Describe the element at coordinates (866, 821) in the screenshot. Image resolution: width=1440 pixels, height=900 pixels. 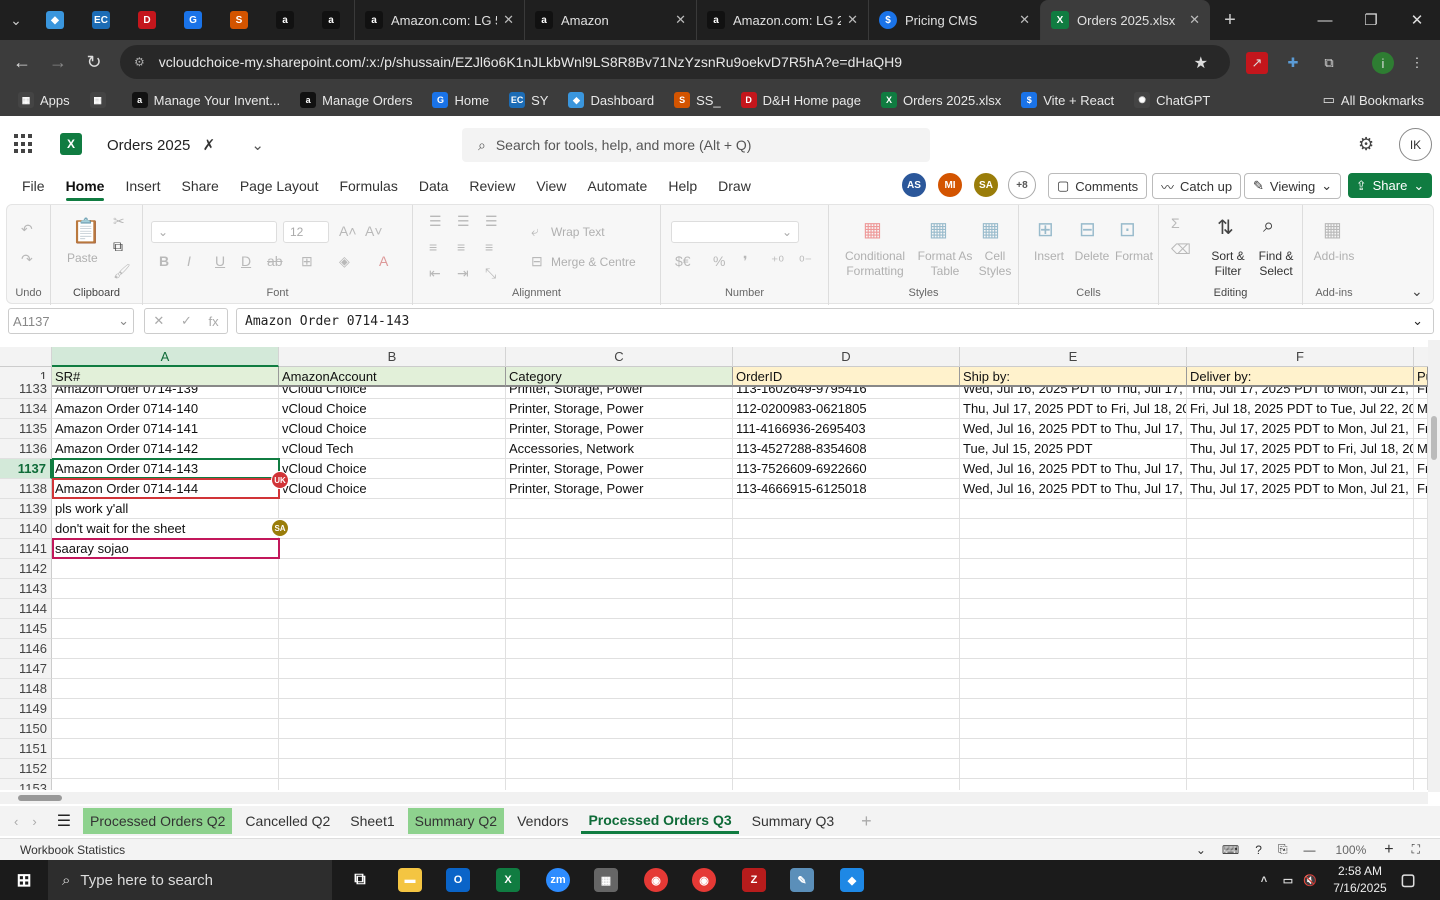
I see `add-sheet-plus-icon: +` at that location.